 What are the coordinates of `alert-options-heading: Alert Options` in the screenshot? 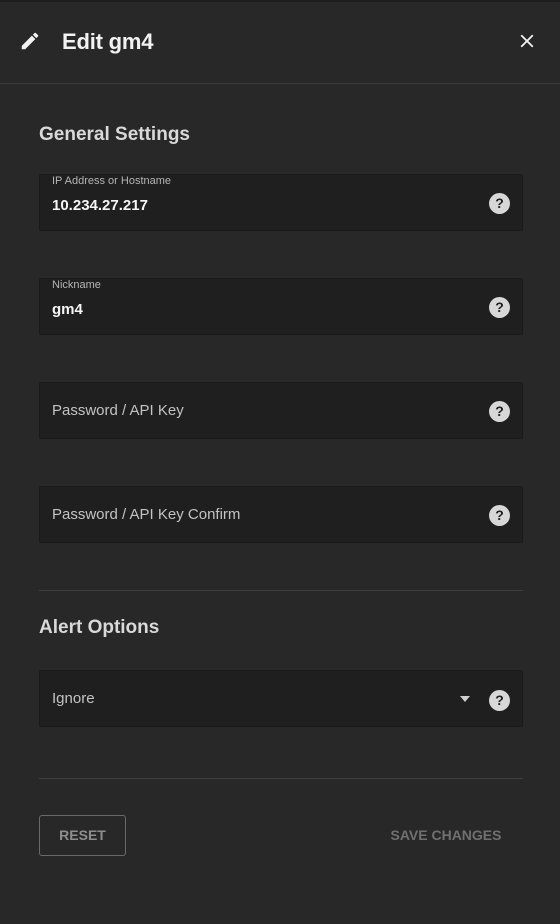 It's located at (99, 627).